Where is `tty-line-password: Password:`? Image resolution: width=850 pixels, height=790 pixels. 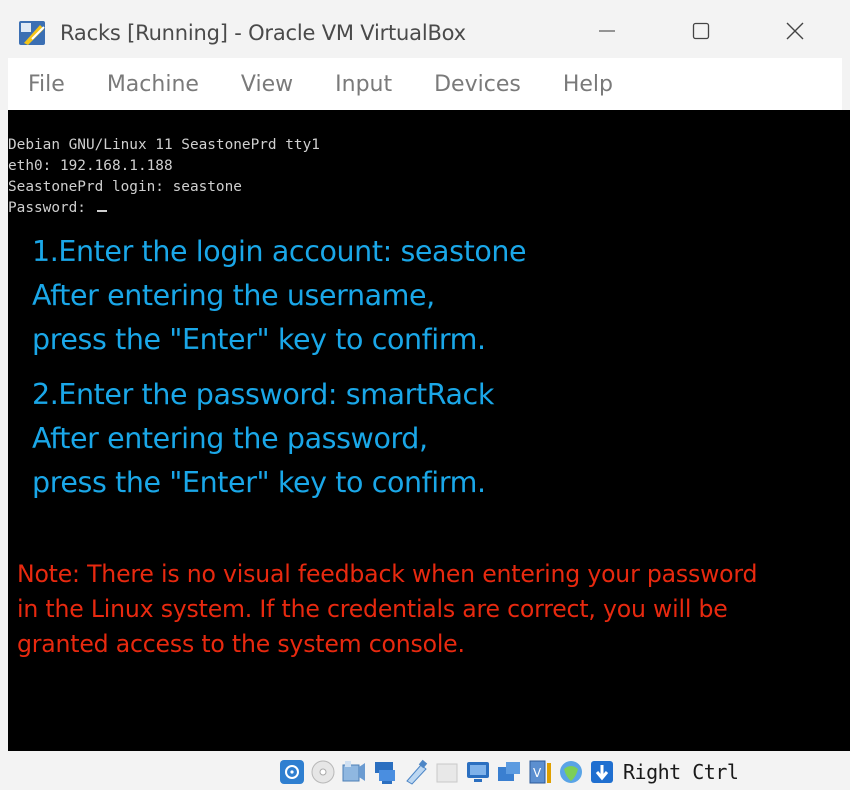 tty-line-password: Password: is located at coordinates (164, 208).